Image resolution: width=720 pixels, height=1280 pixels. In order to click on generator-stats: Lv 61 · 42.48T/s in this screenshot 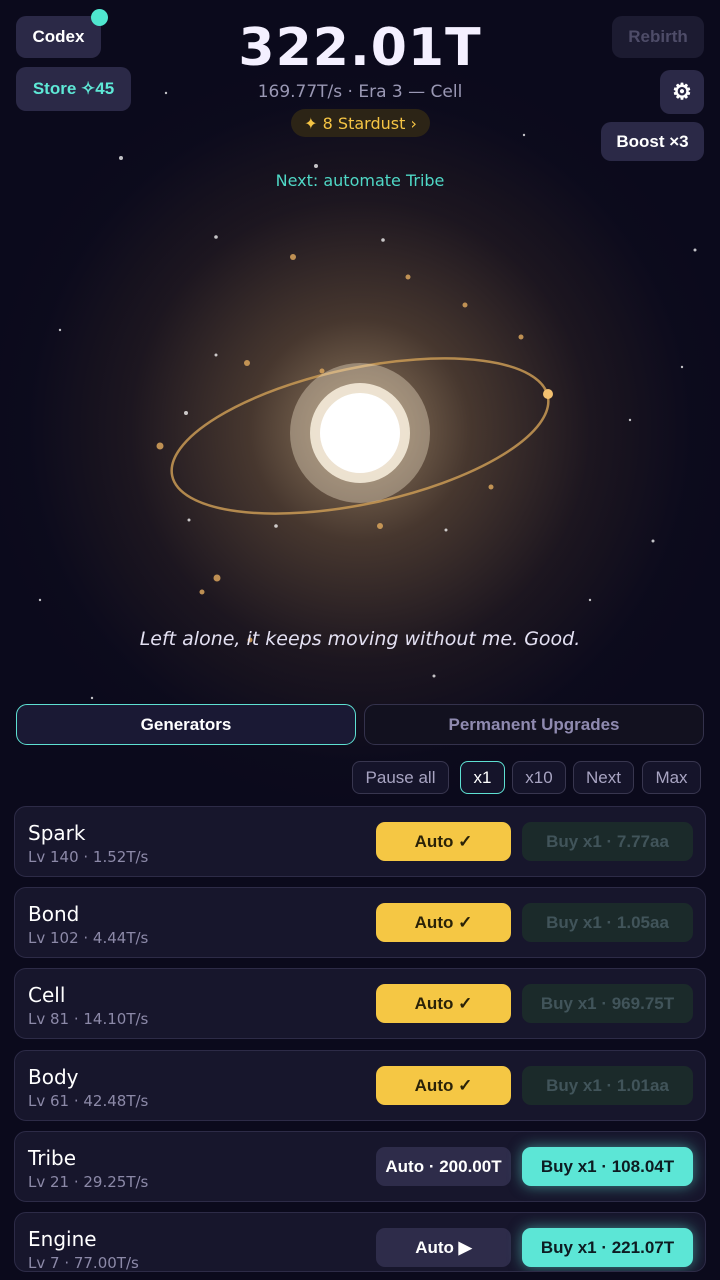, I will do `click(88, 1101)`.